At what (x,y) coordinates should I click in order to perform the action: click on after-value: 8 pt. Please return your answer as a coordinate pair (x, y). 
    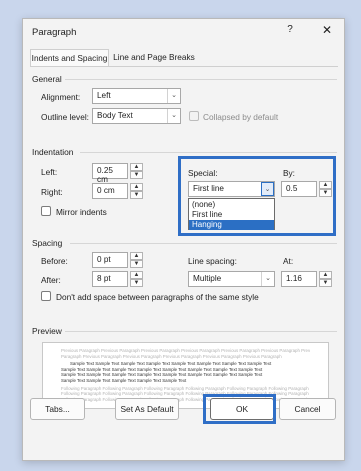
    Looking at the image, I should click on (104, 278).